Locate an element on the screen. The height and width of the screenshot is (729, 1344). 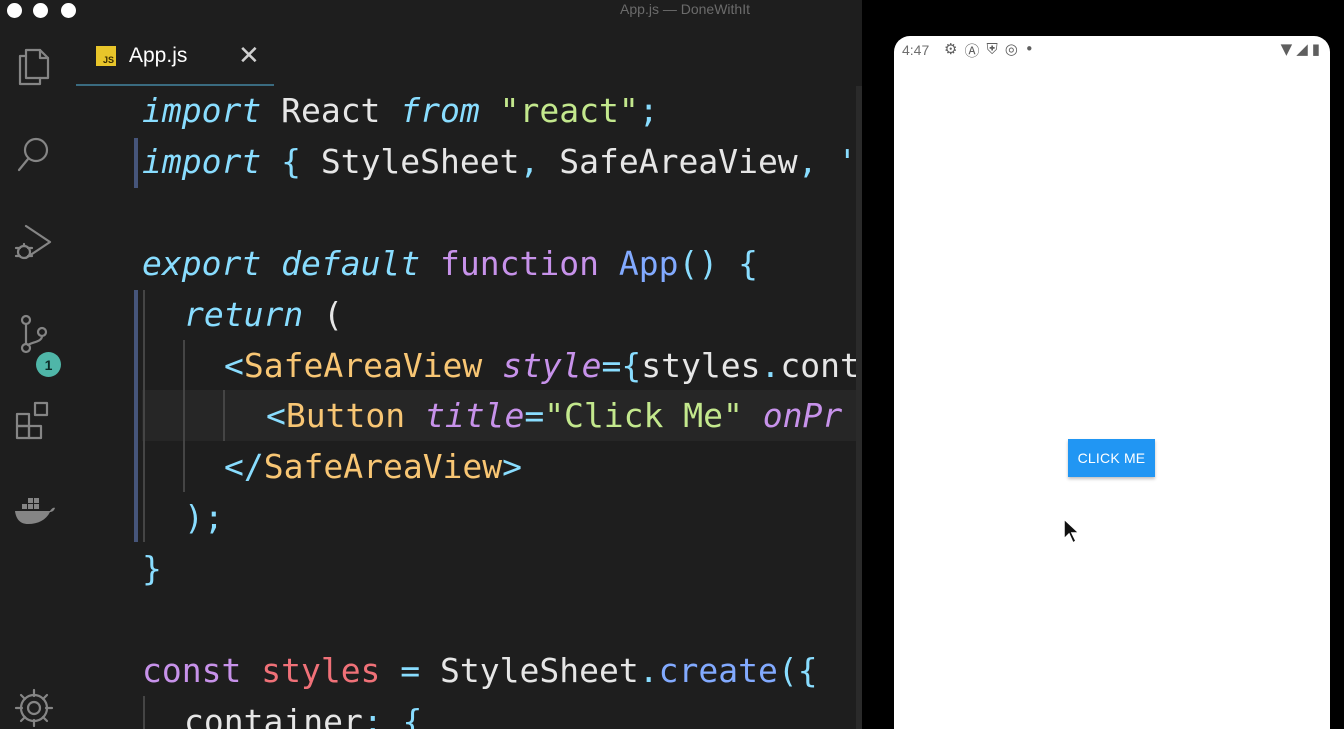
code-line-9: } is located at coordinates (152, 568).